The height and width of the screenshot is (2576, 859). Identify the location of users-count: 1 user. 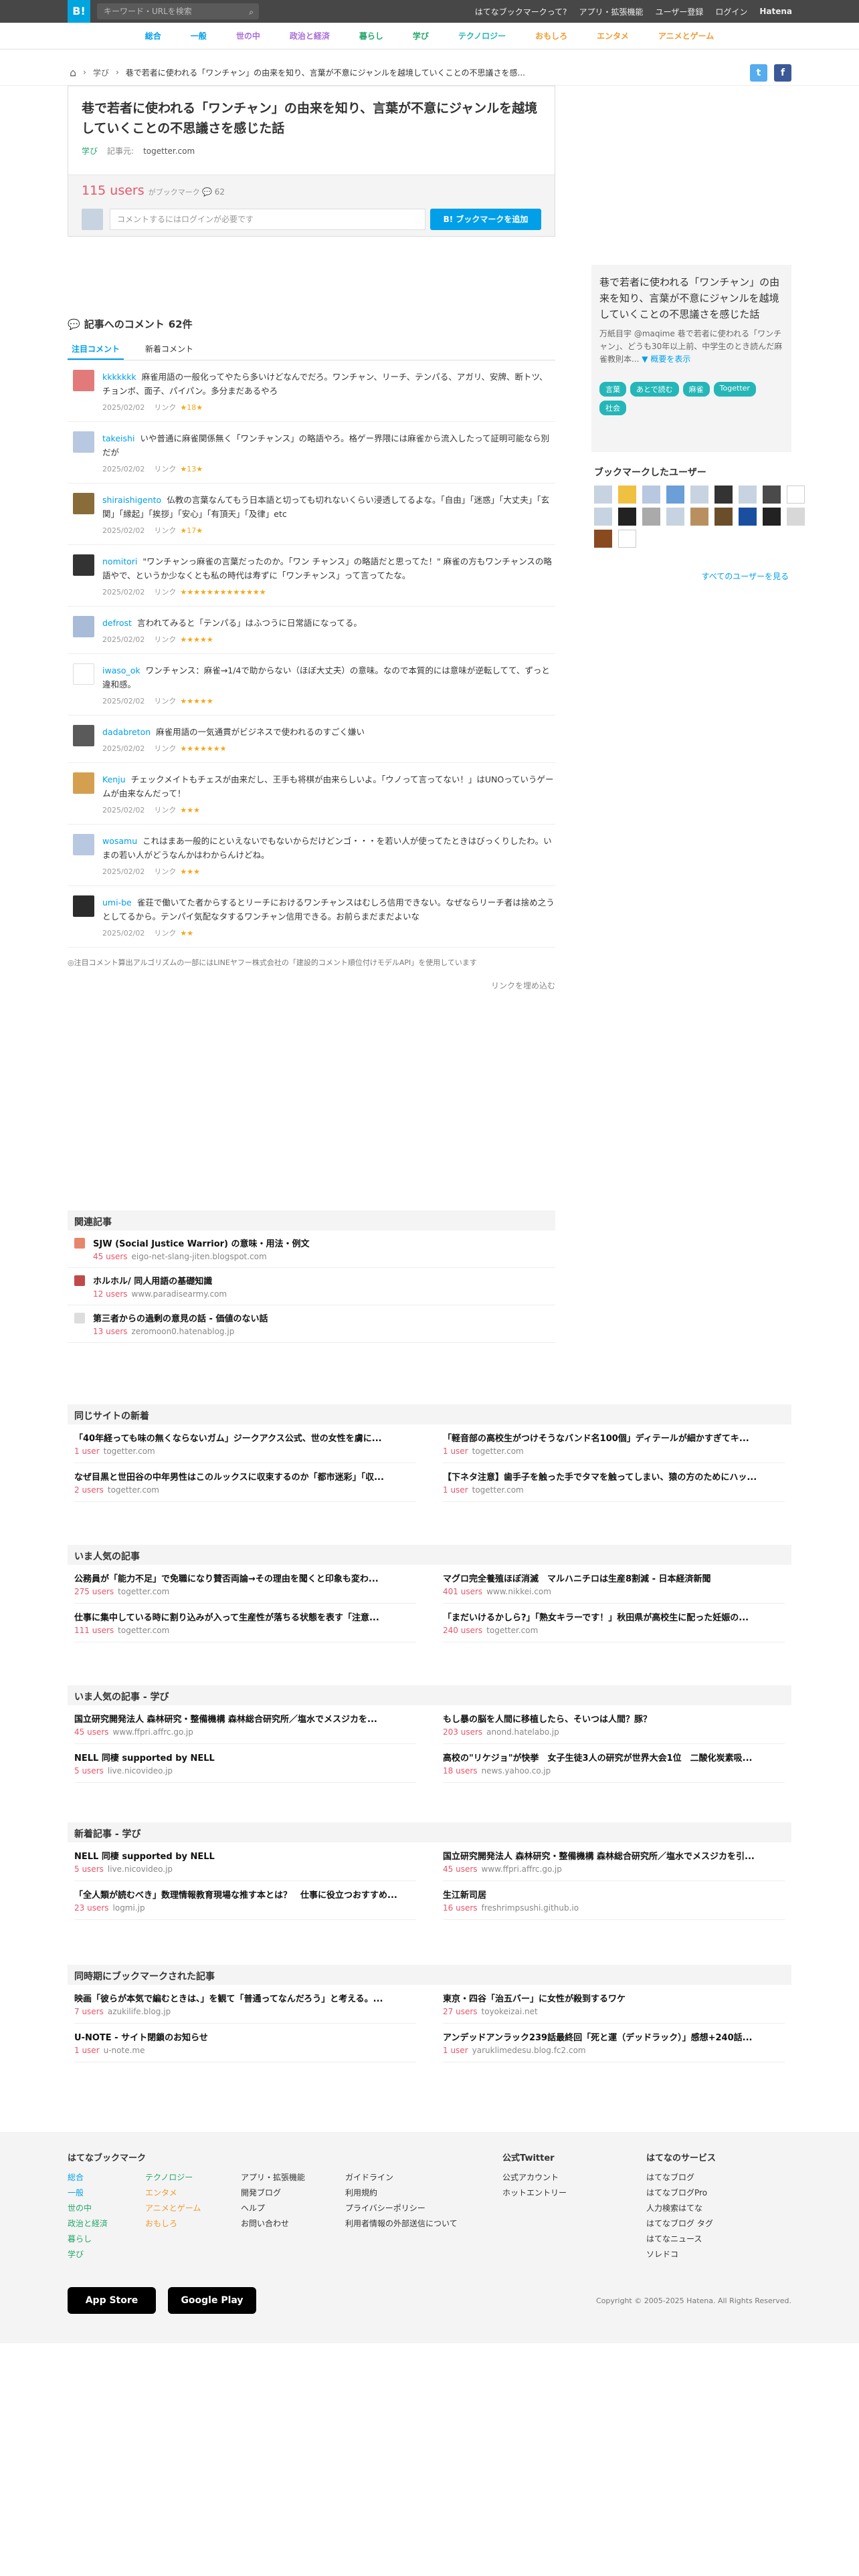
(455, 1490).